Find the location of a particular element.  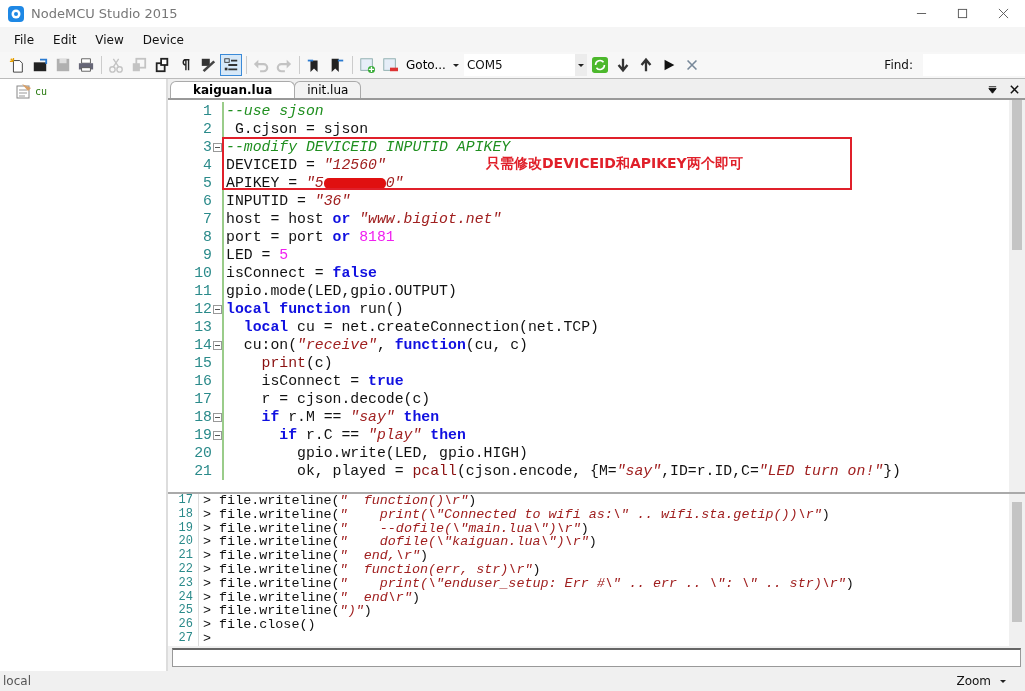

code-line: print(c) is located at coordinates (296, 363).